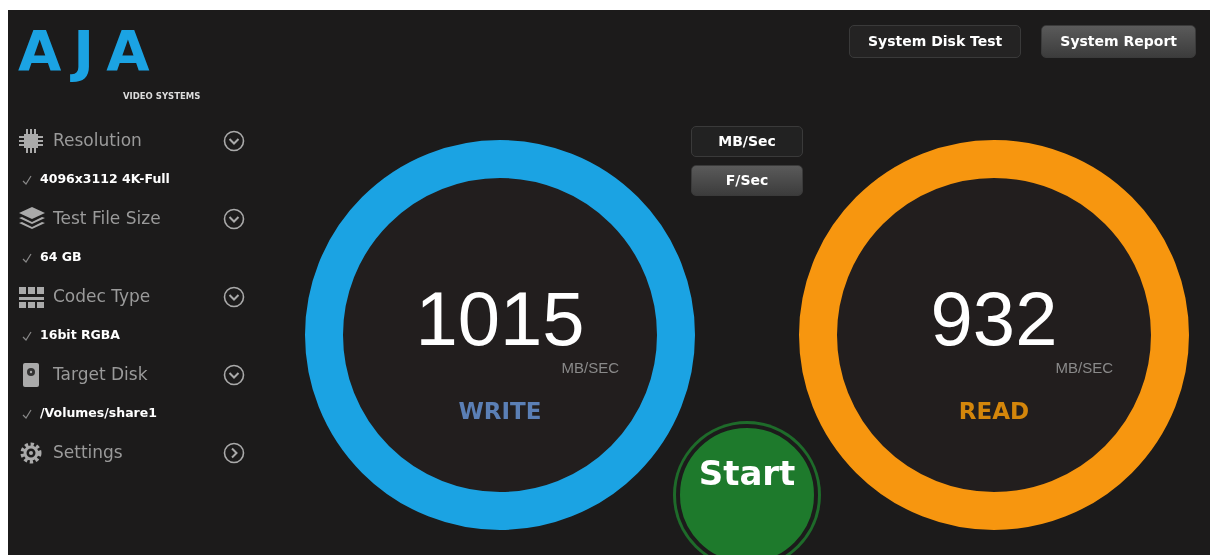 This screenshot has height=555, width=1210. Describe the element at coordinates (500, 319) in the screenshot. I see `speed-value: 1015` at that location.